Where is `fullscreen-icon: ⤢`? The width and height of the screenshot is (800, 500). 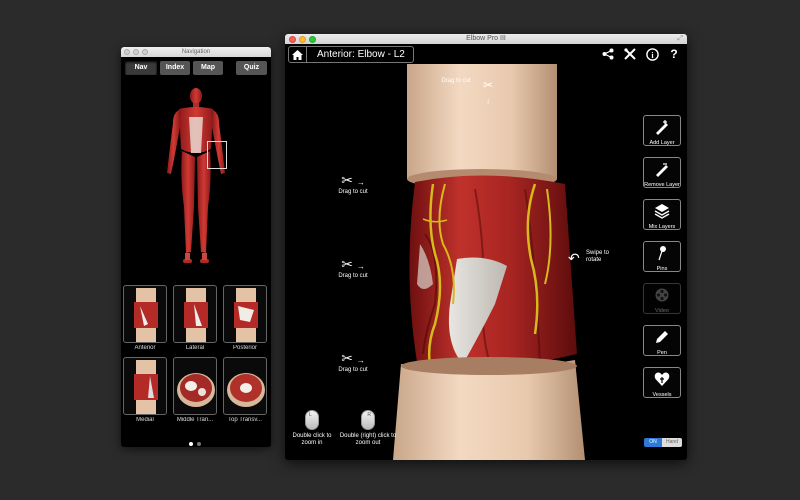 fullscreen-icon: ⤢ is located at coordinates (680, 39).